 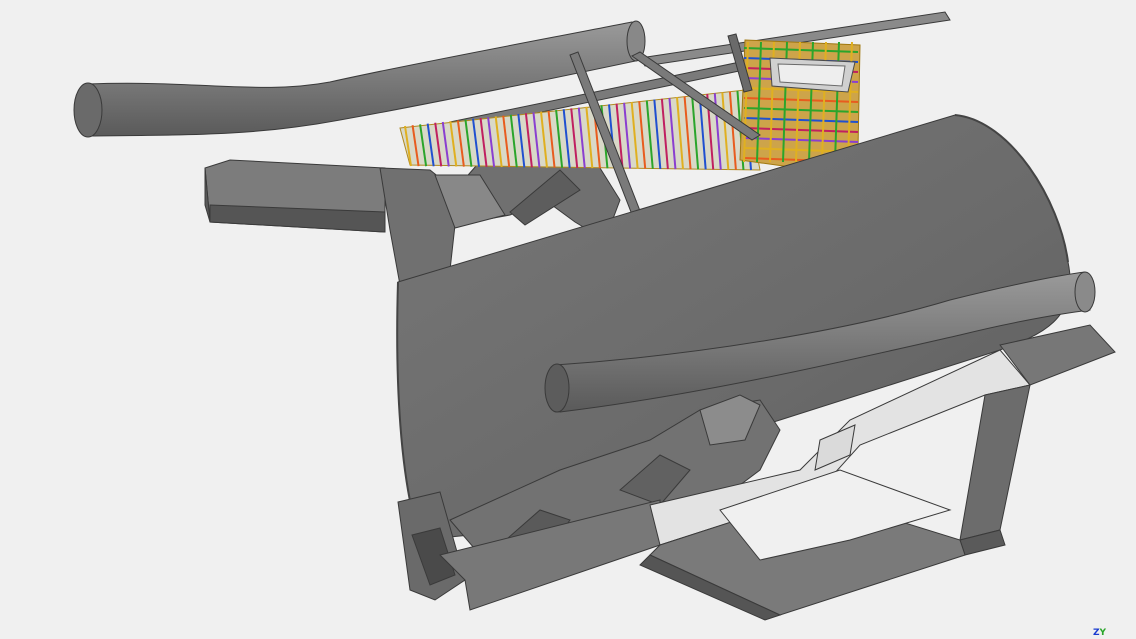 I want to click on left-box-tunnel, so click(x=295, y=196).